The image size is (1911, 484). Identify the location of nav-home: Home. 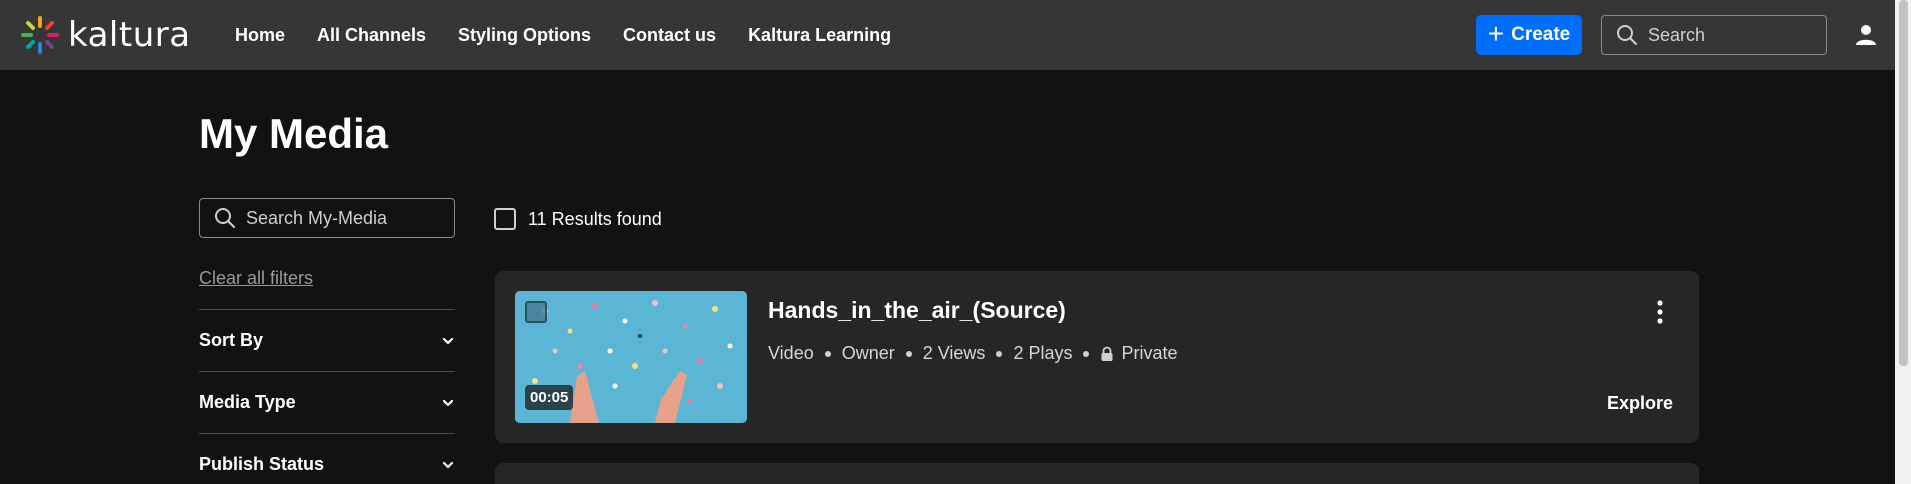
(260, 35).